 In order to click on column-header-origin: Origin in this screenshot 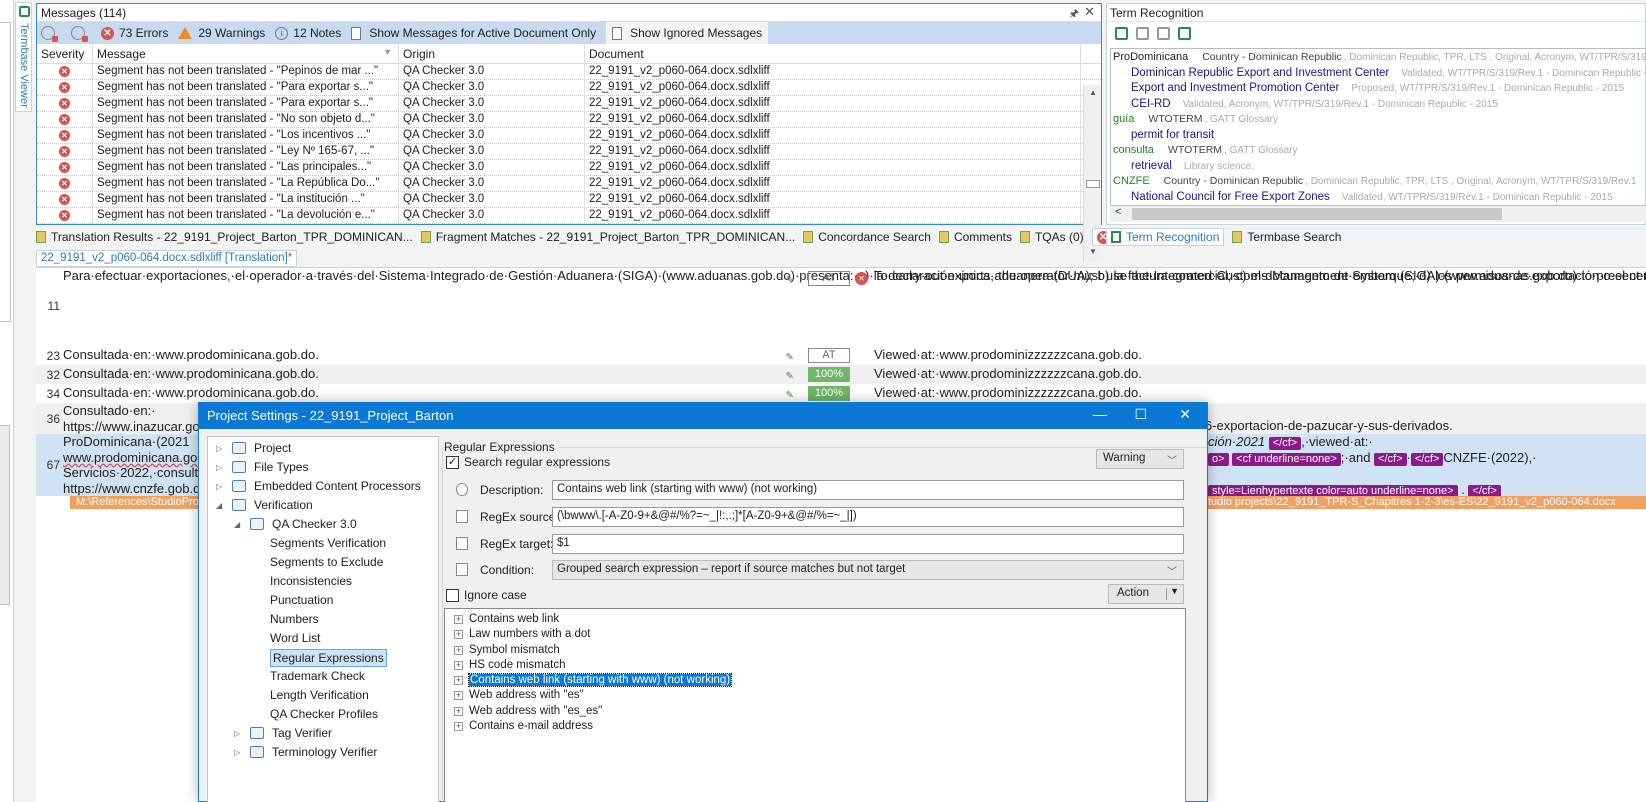, I will do `click(492, 53)`.